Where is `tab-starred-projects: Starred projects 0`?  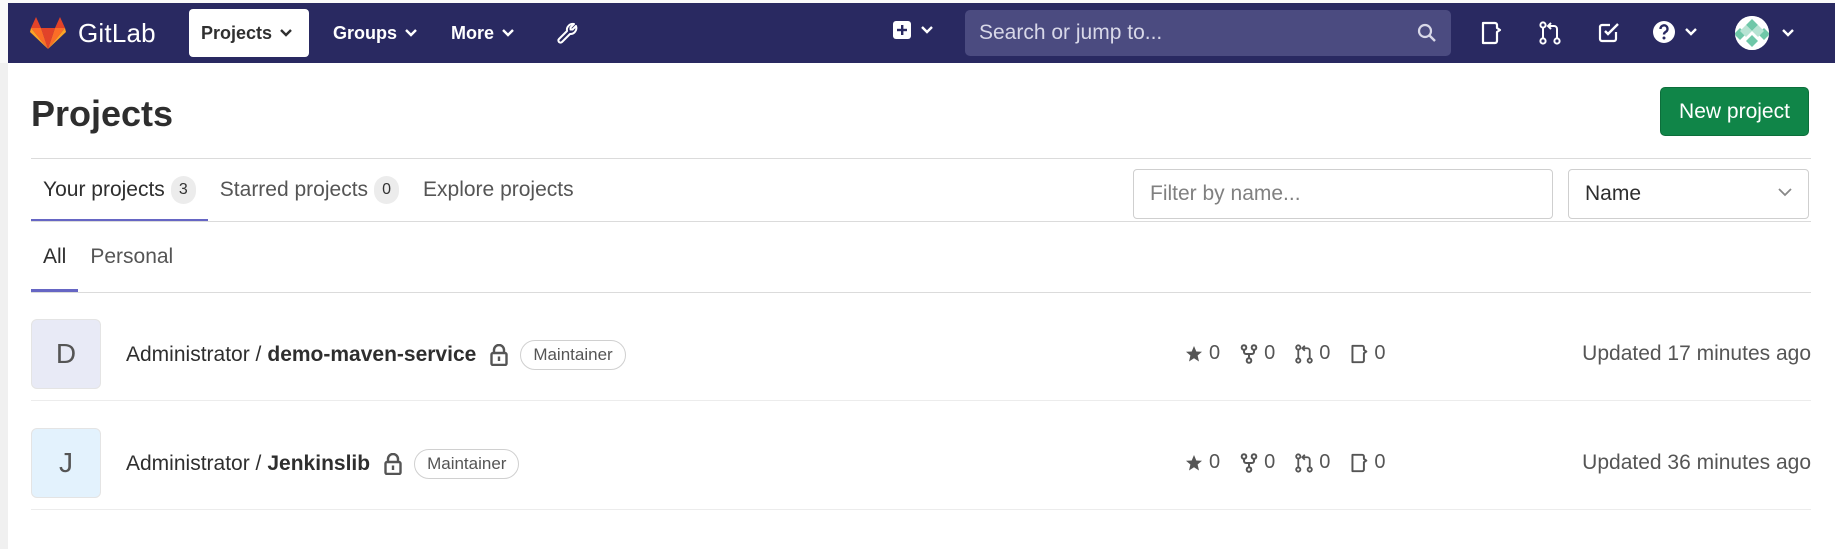
tab-starred-projects: Starred projects 0 is located at coordinates (309, 190).